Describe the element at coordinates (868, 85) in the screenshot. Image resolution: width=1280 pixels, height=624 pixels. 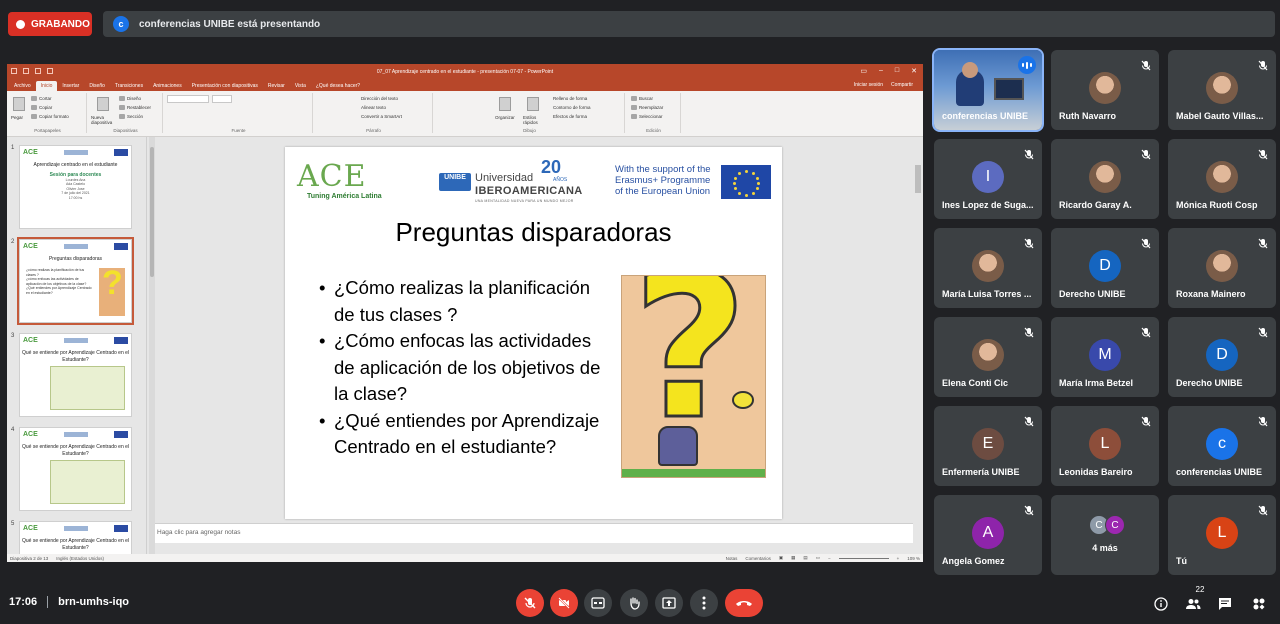
I see `signin-link: Iniciar sesión` at that location.